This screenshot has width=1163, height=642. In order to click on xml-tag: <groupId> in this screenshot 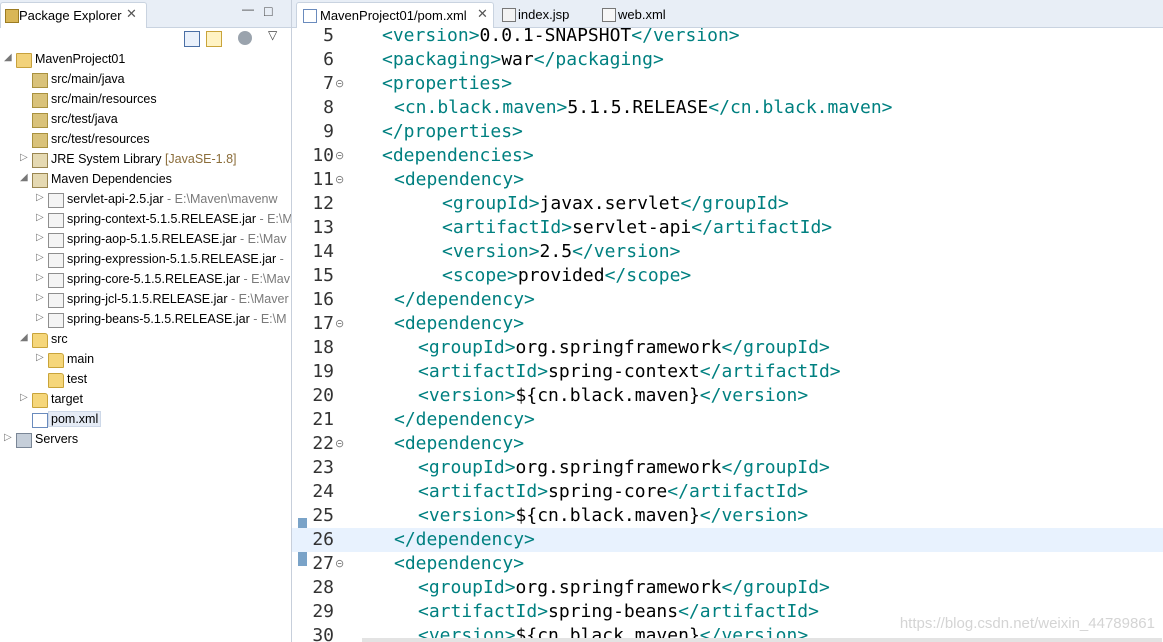, I will do `click(491, 203)`.